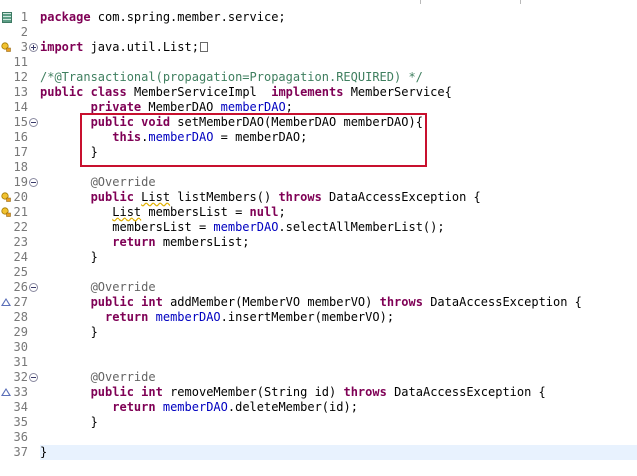 The height and width of the screenshot is (476, 637). I want to click on gutter-line: 22, so click(20, 227).